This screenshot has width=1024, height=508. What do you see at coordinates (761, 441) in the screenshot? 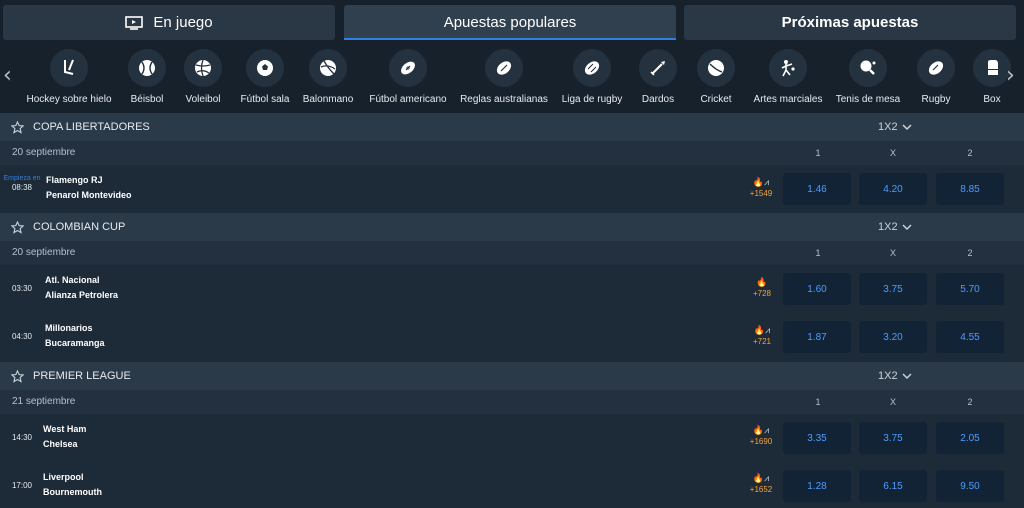
I see `more-markets-count: +1690` at bounding box center [761, 441].